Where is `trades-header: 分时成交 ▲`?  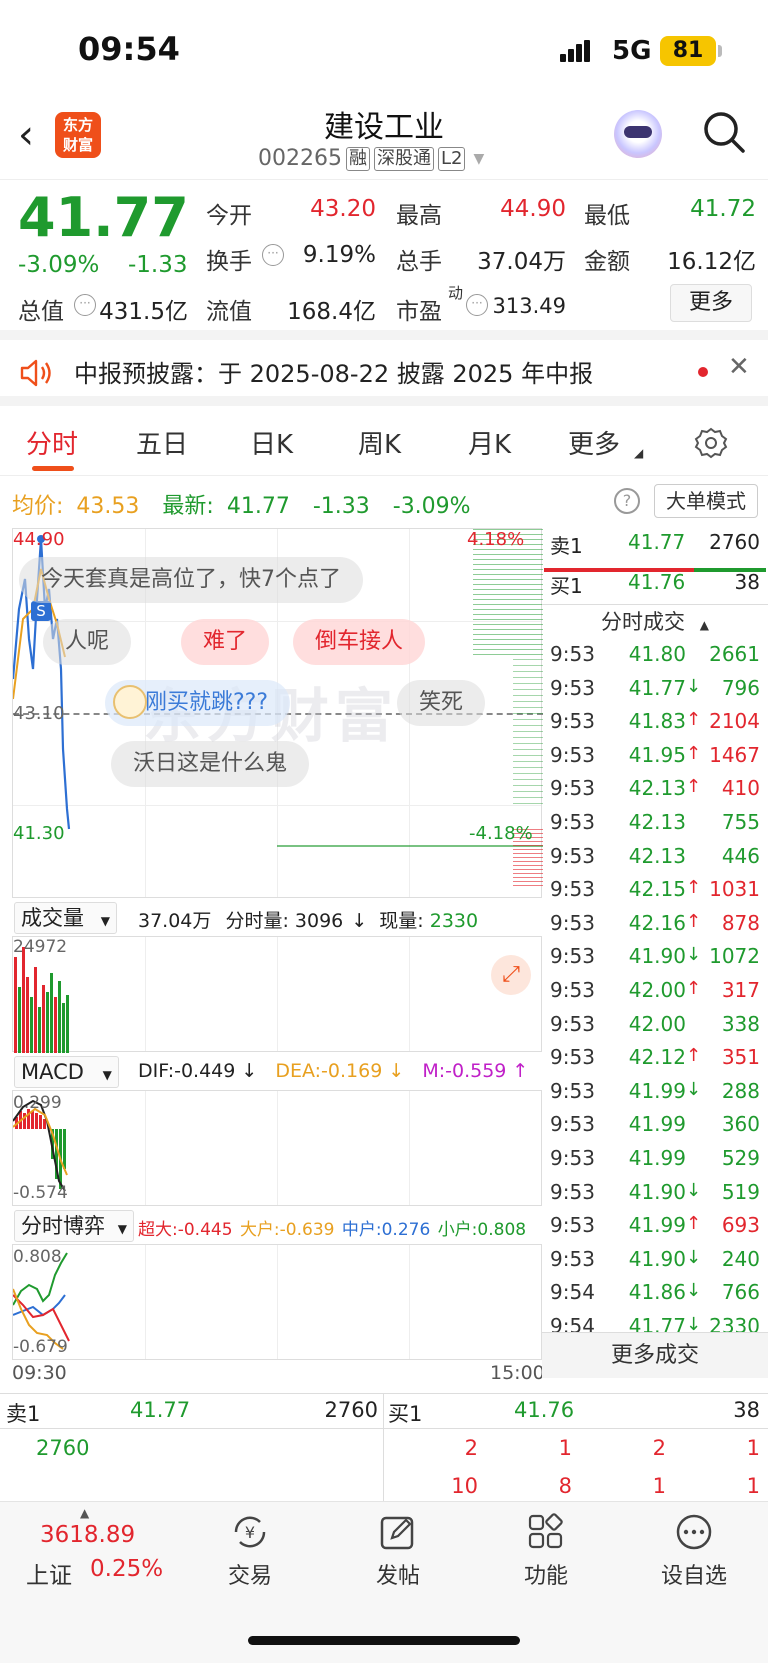
trades-header: 分时成交 ▲ is located at coordinates (655, 621).